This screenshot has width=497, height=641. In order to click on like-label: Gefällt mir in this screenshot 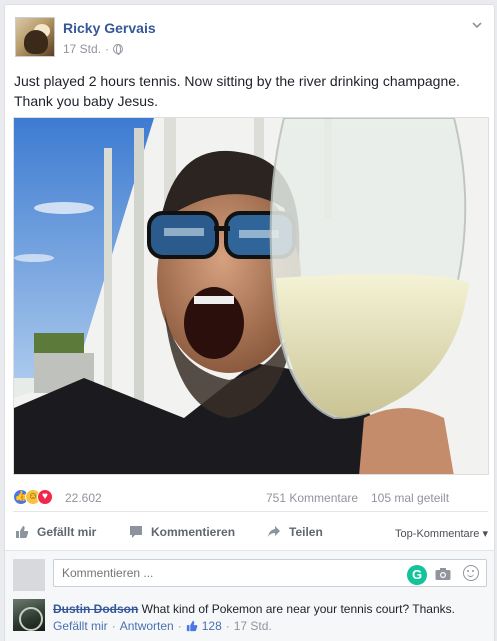, I will do `click(67, 532)`.